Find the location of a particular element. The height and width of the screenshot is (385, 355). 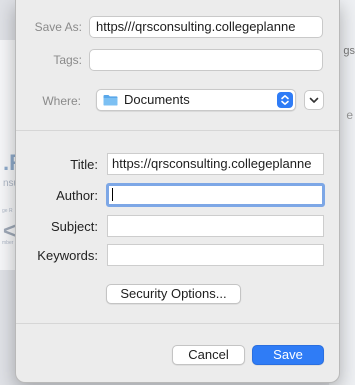

author-field is located at coordinates (215, 195).